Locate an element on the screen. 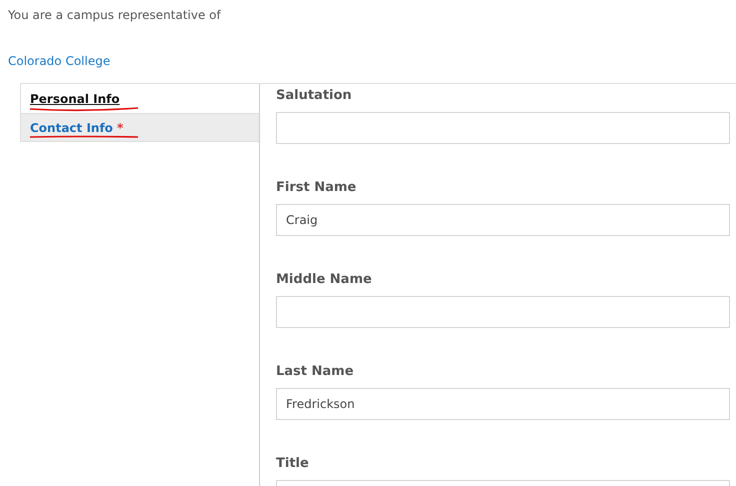  field-label: Middle Name is located at coordinates (324, 280).